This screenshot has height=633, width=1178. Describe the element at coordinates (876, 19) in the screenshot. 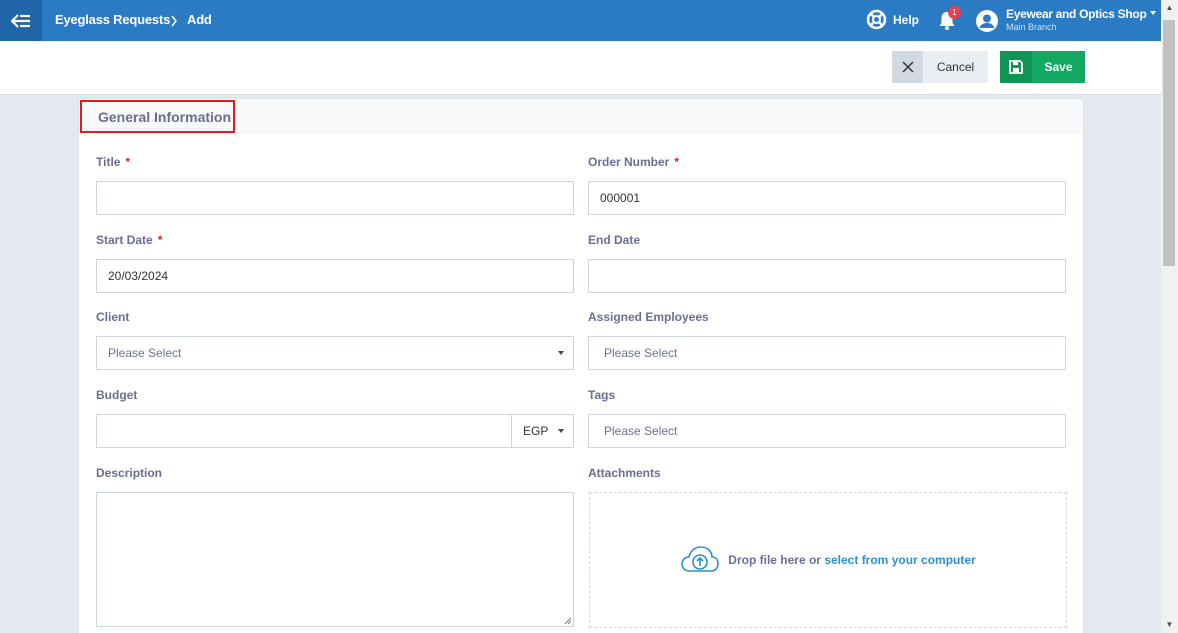

I see `lifebuoy-icon` at that location.